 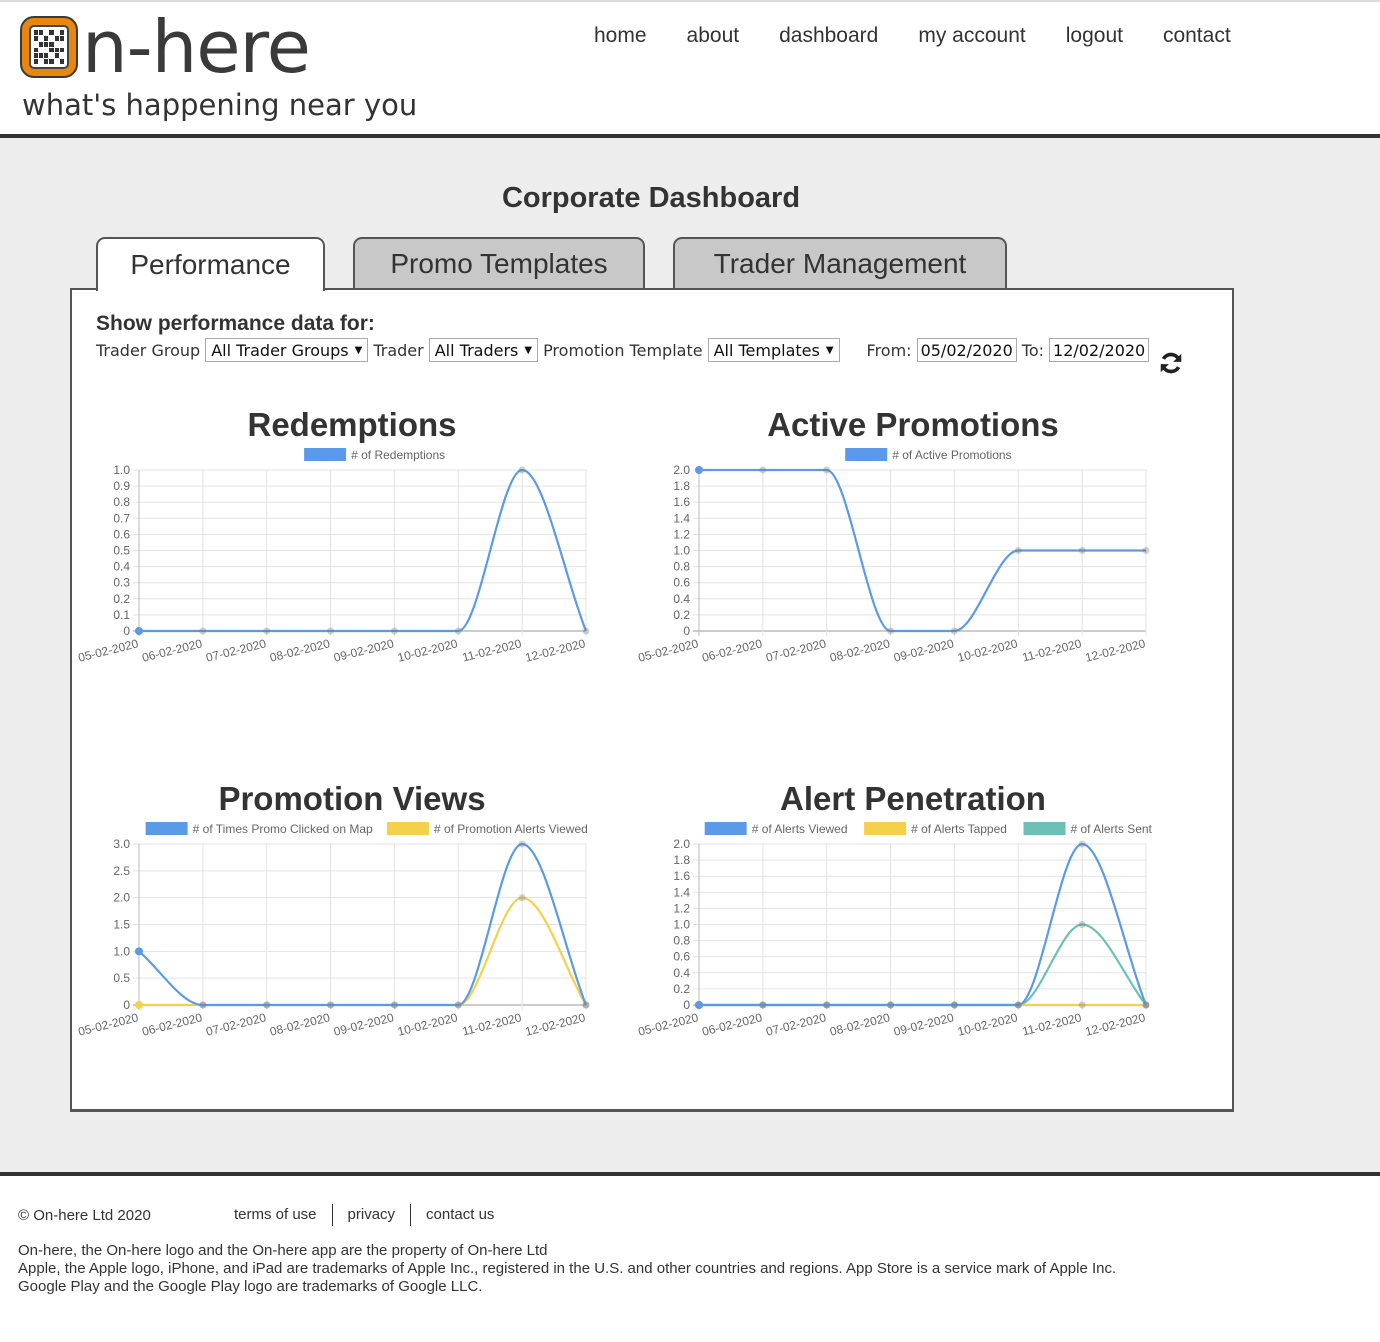 I want to click on footer-privacy-link: privacy, so click(x=372, y=1215).